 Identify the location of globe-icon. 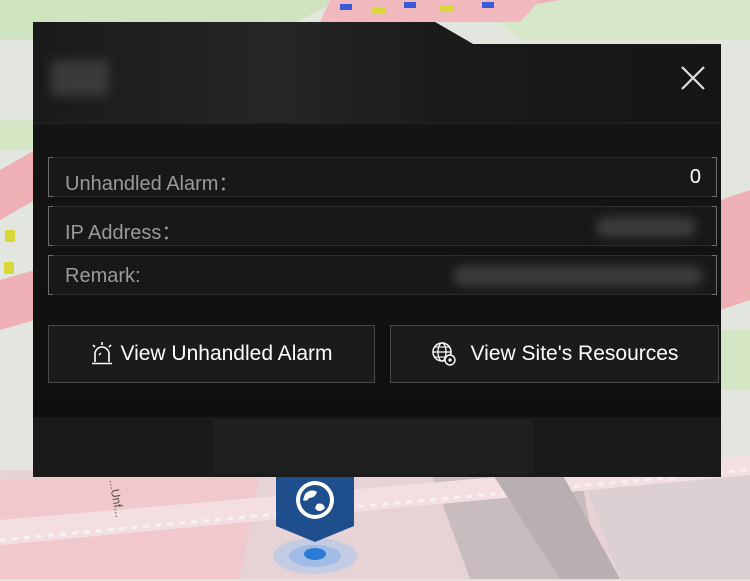
(444, 354).